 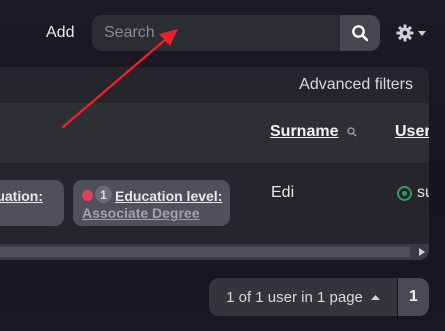 What do you see at coordinates (412, 132) in the screenshot?
I see `column-header-user: User` at bounding box center [412, 132].